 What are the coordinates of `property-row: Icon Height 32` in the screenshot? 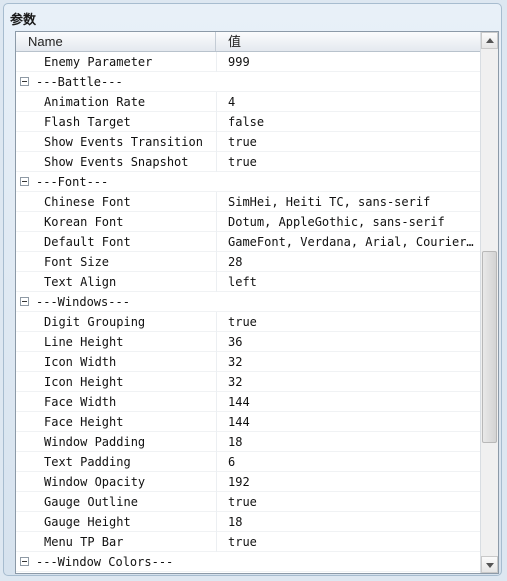 It's located at (248, 382).